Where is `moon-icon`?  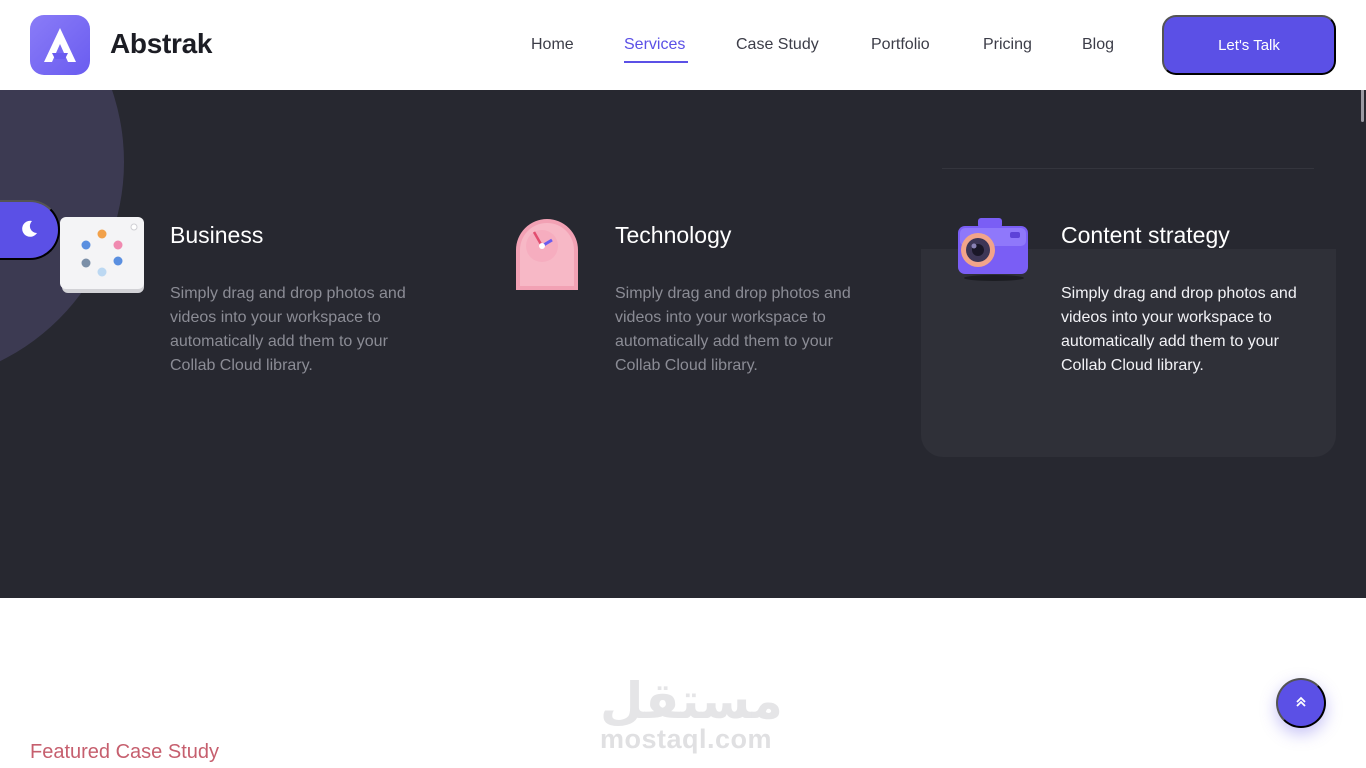 moon-icon is located at coordinates (29, 230).